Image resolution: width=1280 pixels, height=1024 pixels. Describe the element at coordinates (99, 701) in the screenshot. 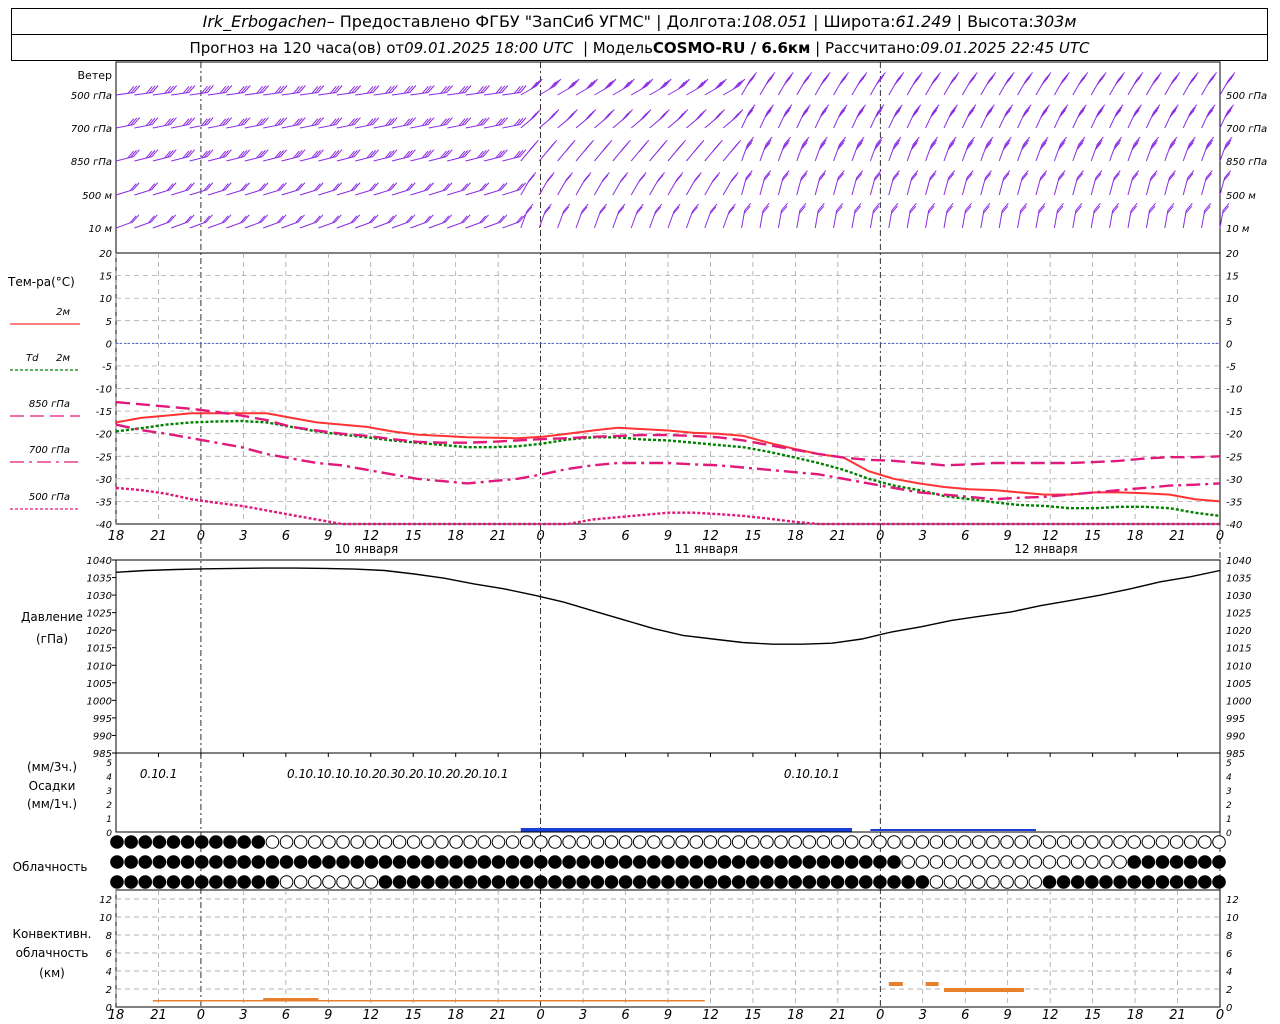

I see `pressure-tick-left: 1000` at that location.